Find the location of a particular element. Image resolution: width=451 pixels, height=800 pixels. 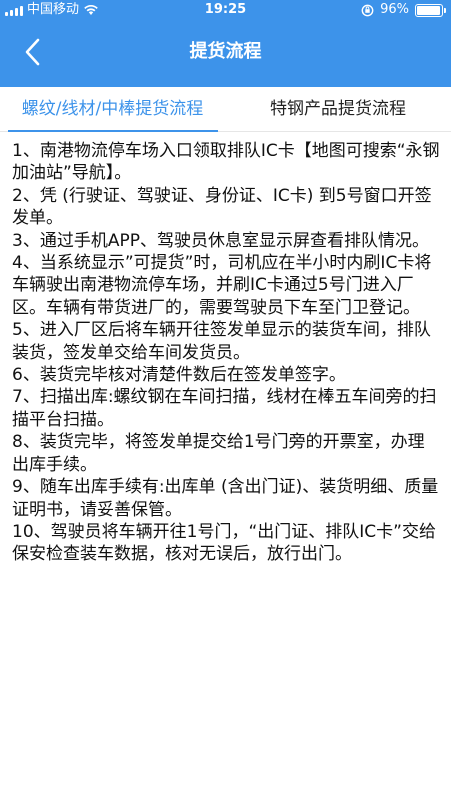

active-tab-indicator is located at coordinates (113, 131).